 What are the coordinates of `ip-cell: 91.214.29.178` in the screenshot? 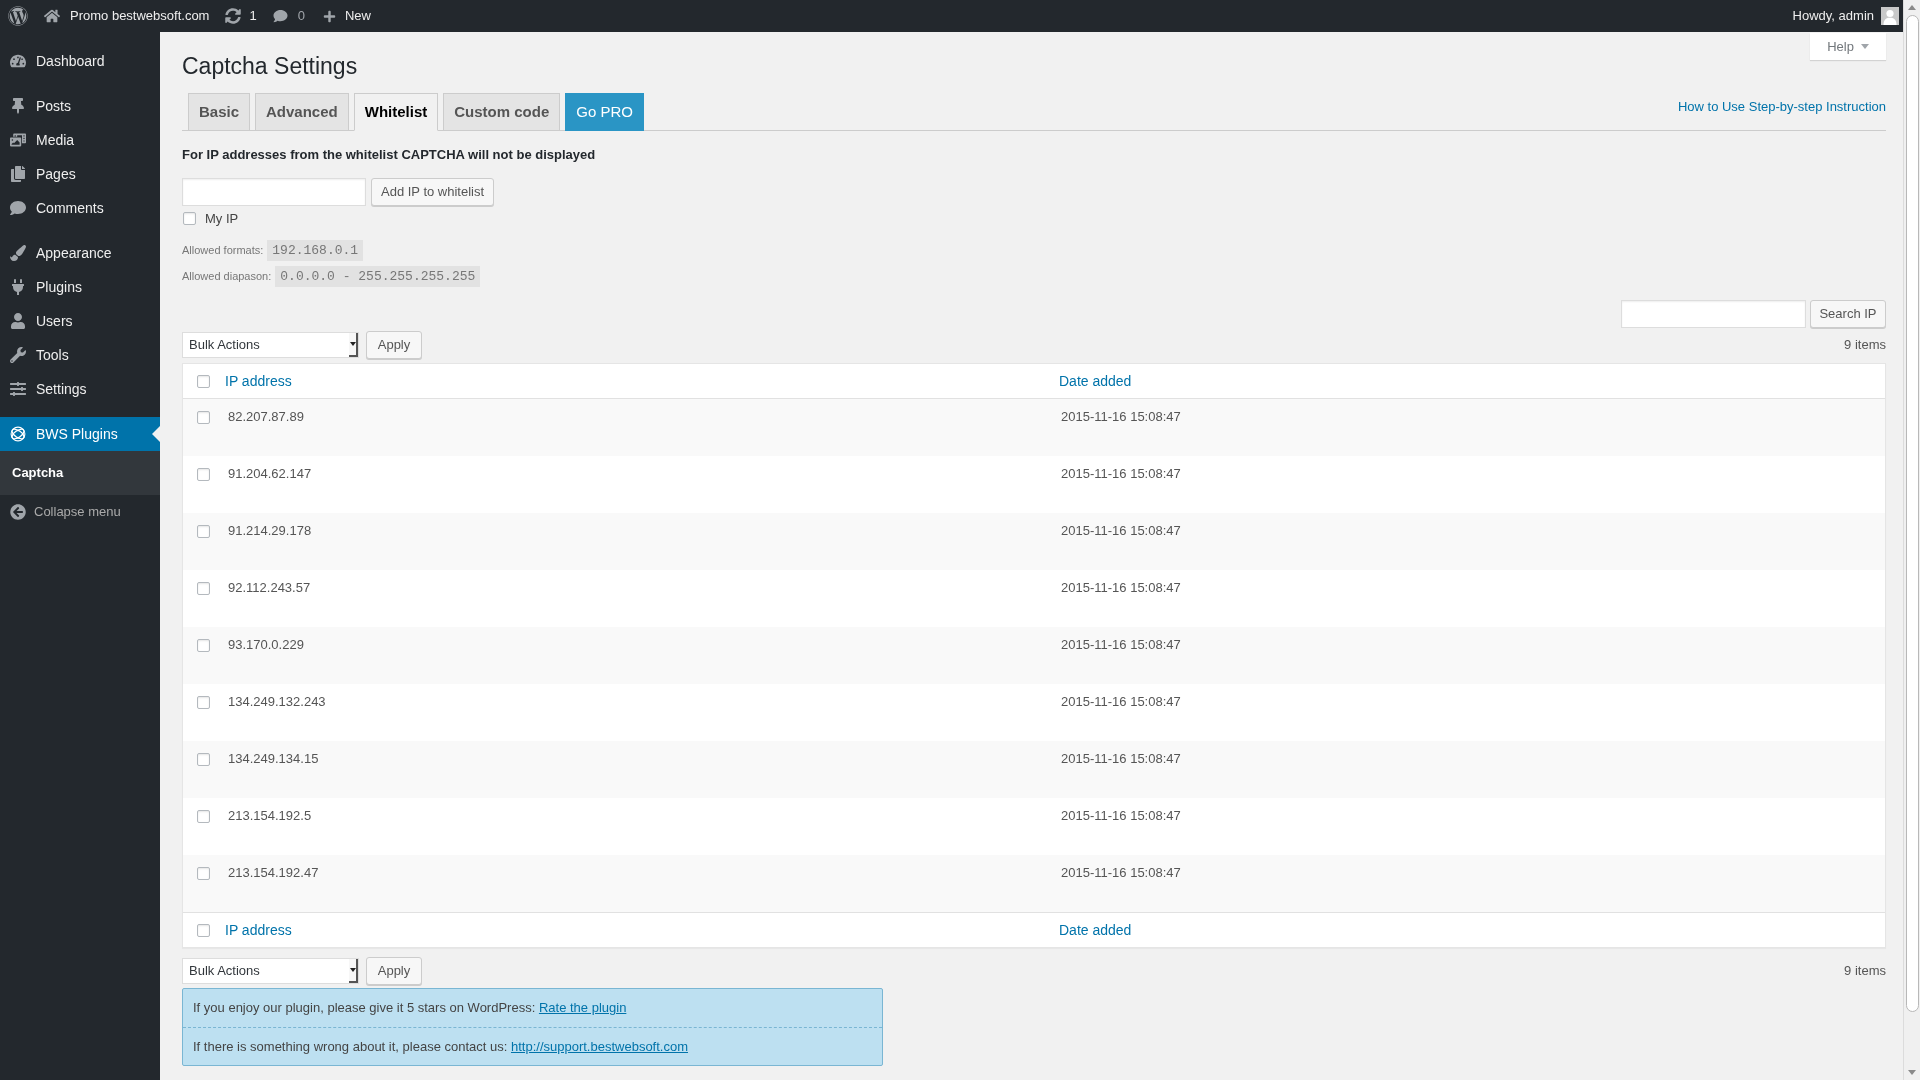 It's located at (270, 530).